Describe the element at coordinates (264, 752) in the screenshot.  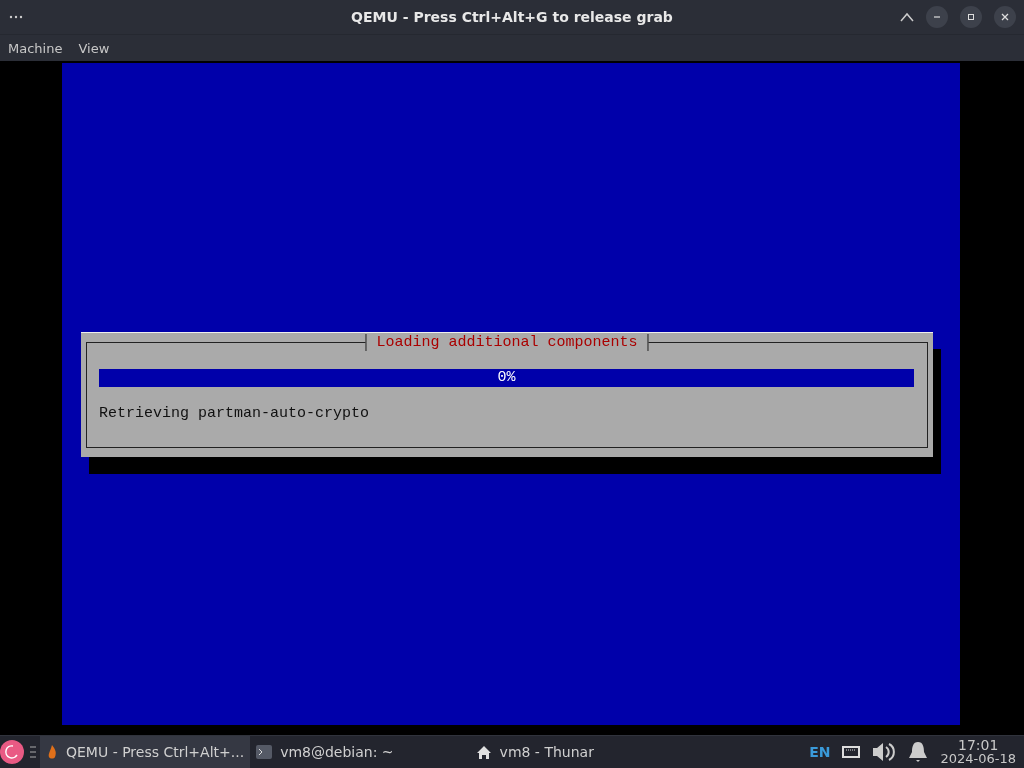
I see `terminal-icon` at that location.